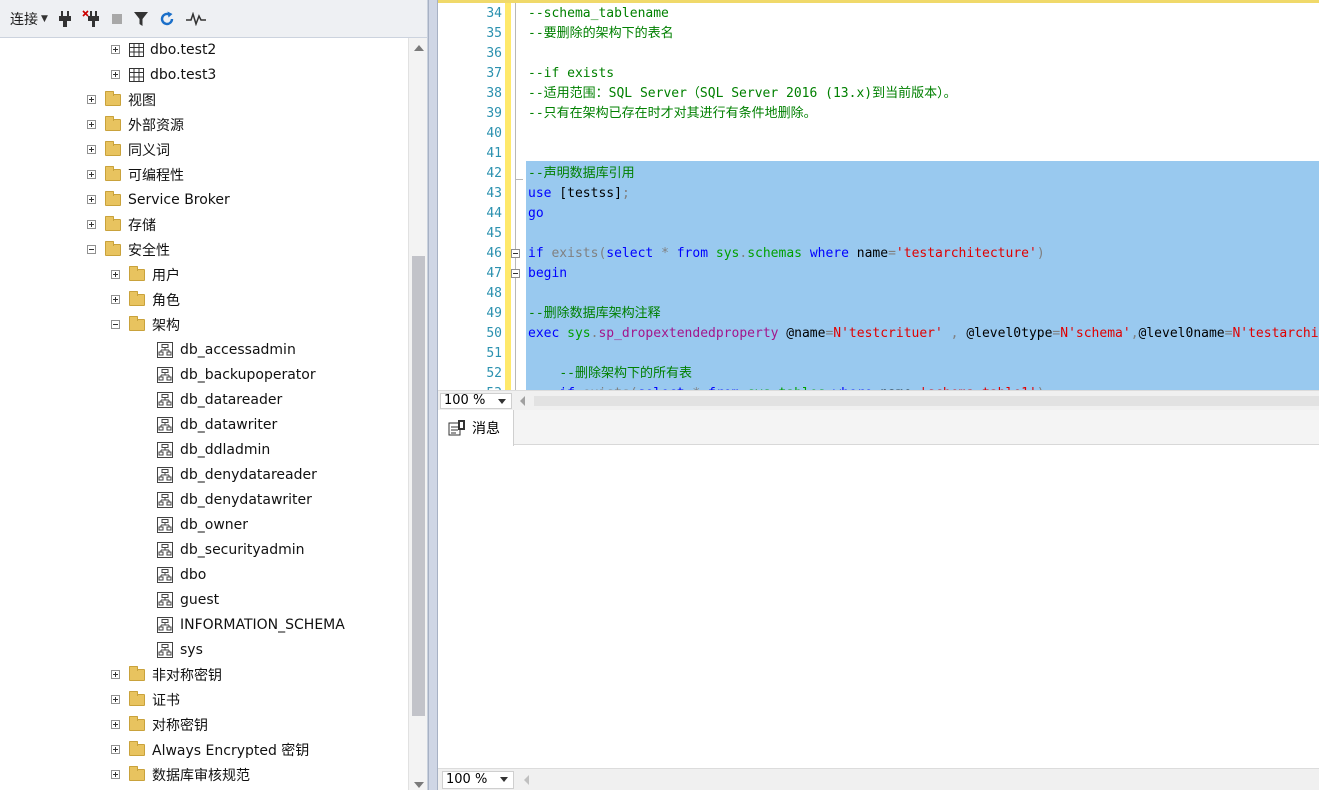 Image resolution: width=1319 pixels, height=790 pixels. Describe the element at coordinates (217, 424) in the screenshot. I see `tree-item: db_datawriter` at that location.